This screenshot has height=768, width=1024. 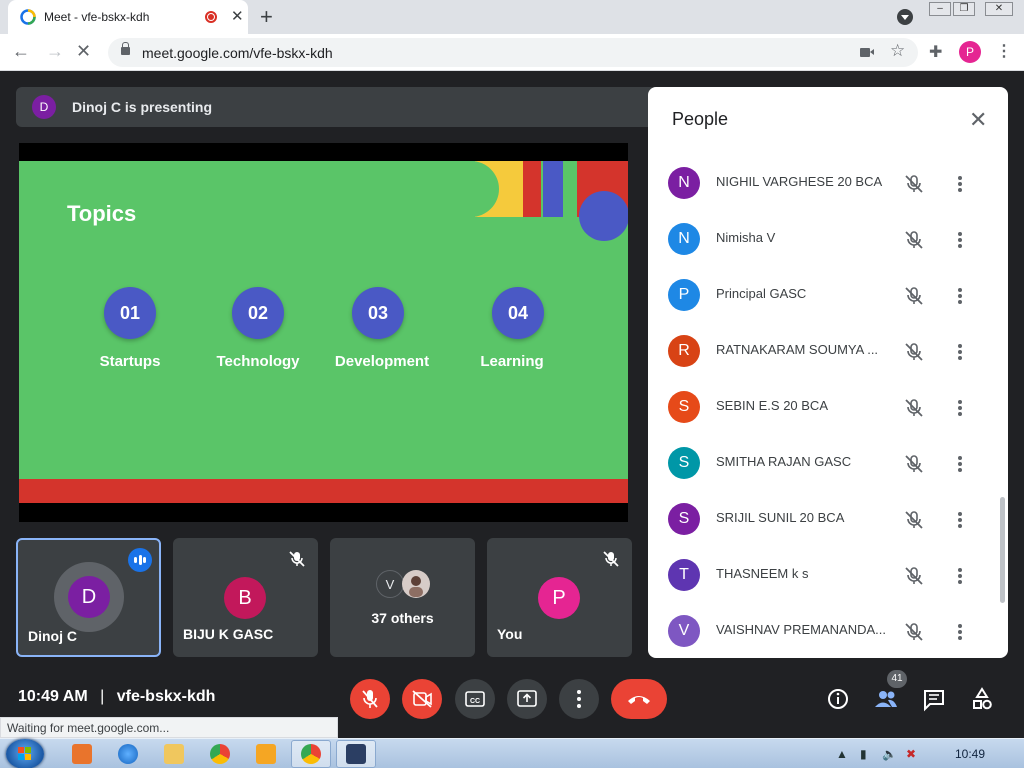 I want to click on browser-menu-icon: ⋮, so click(x=1004, y=51).